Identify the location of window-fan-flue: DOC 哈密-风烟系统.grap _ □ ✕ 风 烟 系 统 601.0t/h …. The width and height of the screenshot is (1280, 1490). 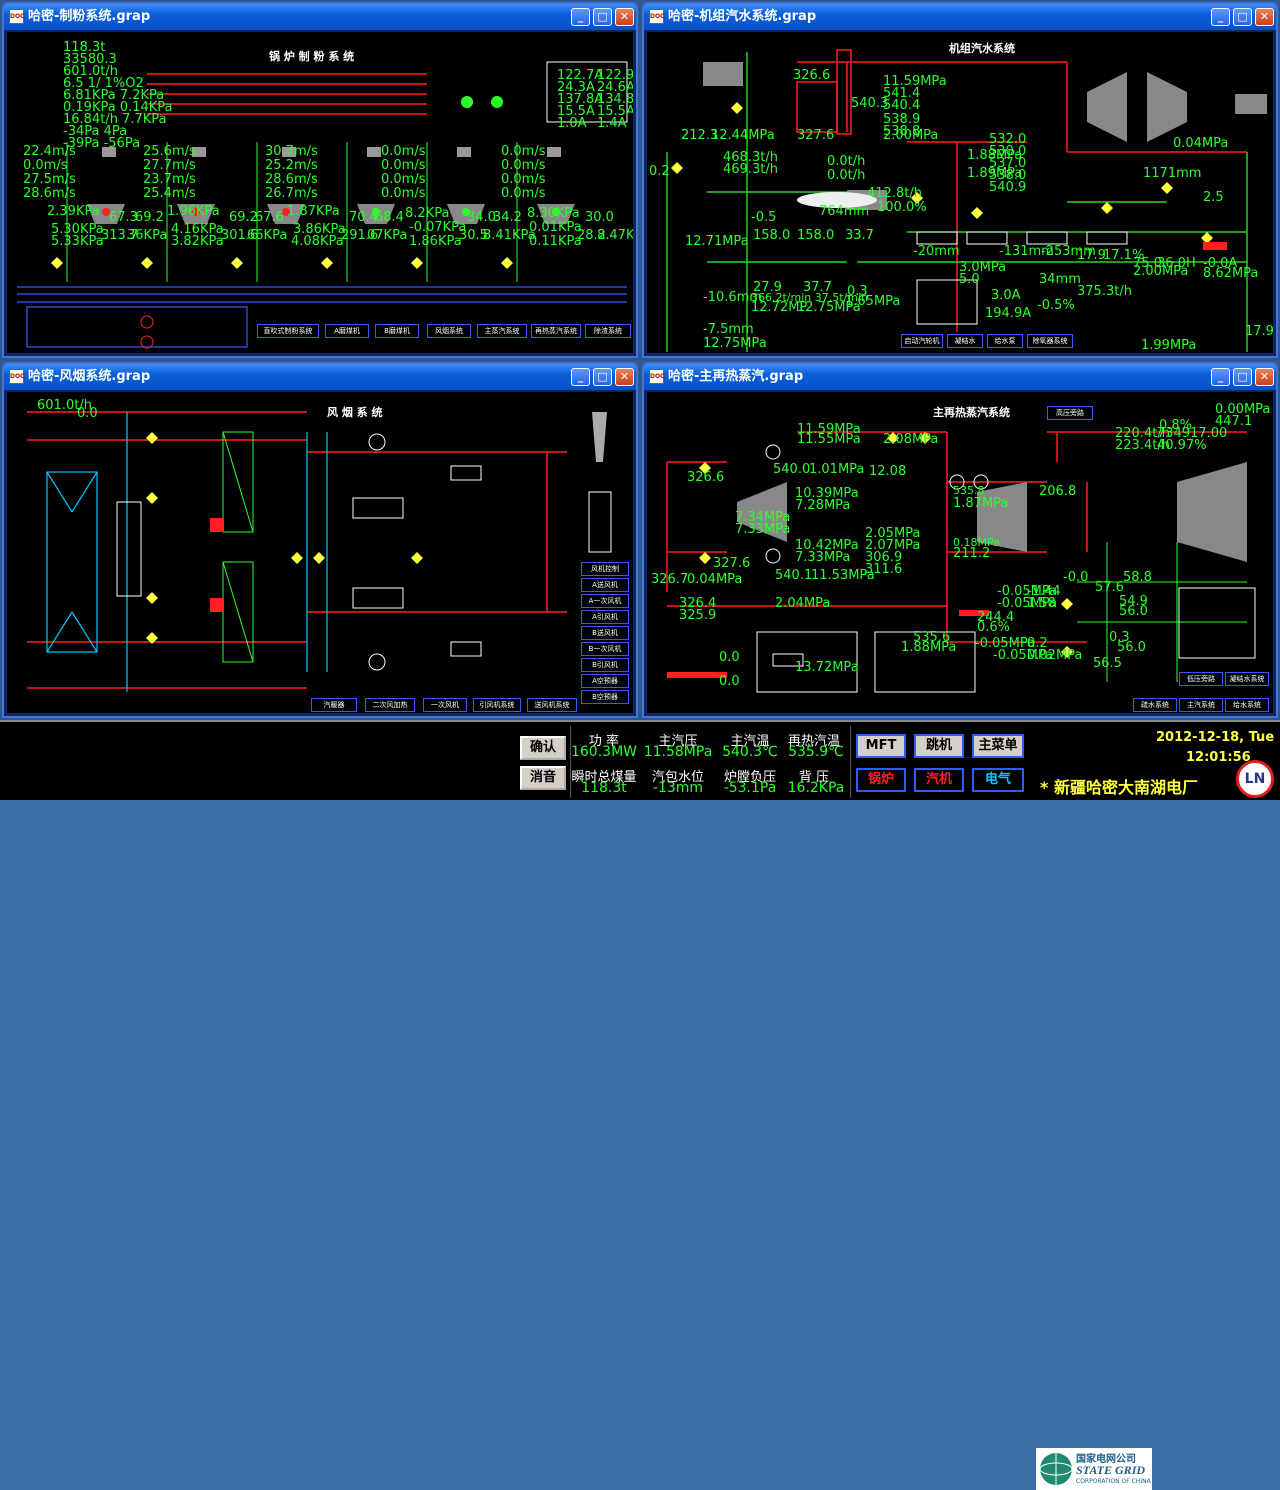
(320, 540).